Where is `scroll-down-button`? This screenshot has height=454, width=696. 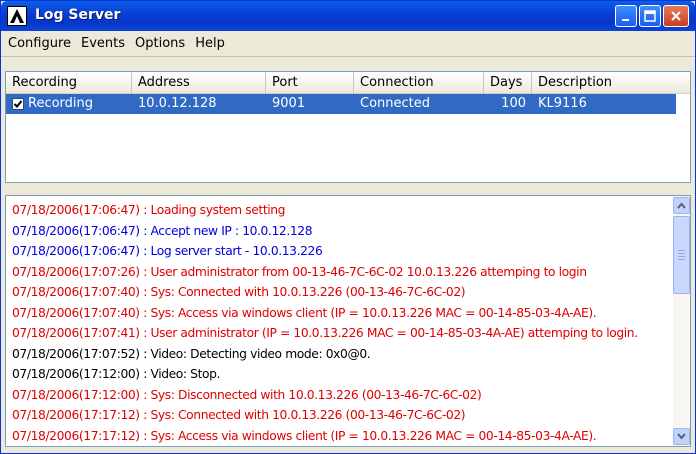 scroll-down-button is located at coordinates (681, 436).